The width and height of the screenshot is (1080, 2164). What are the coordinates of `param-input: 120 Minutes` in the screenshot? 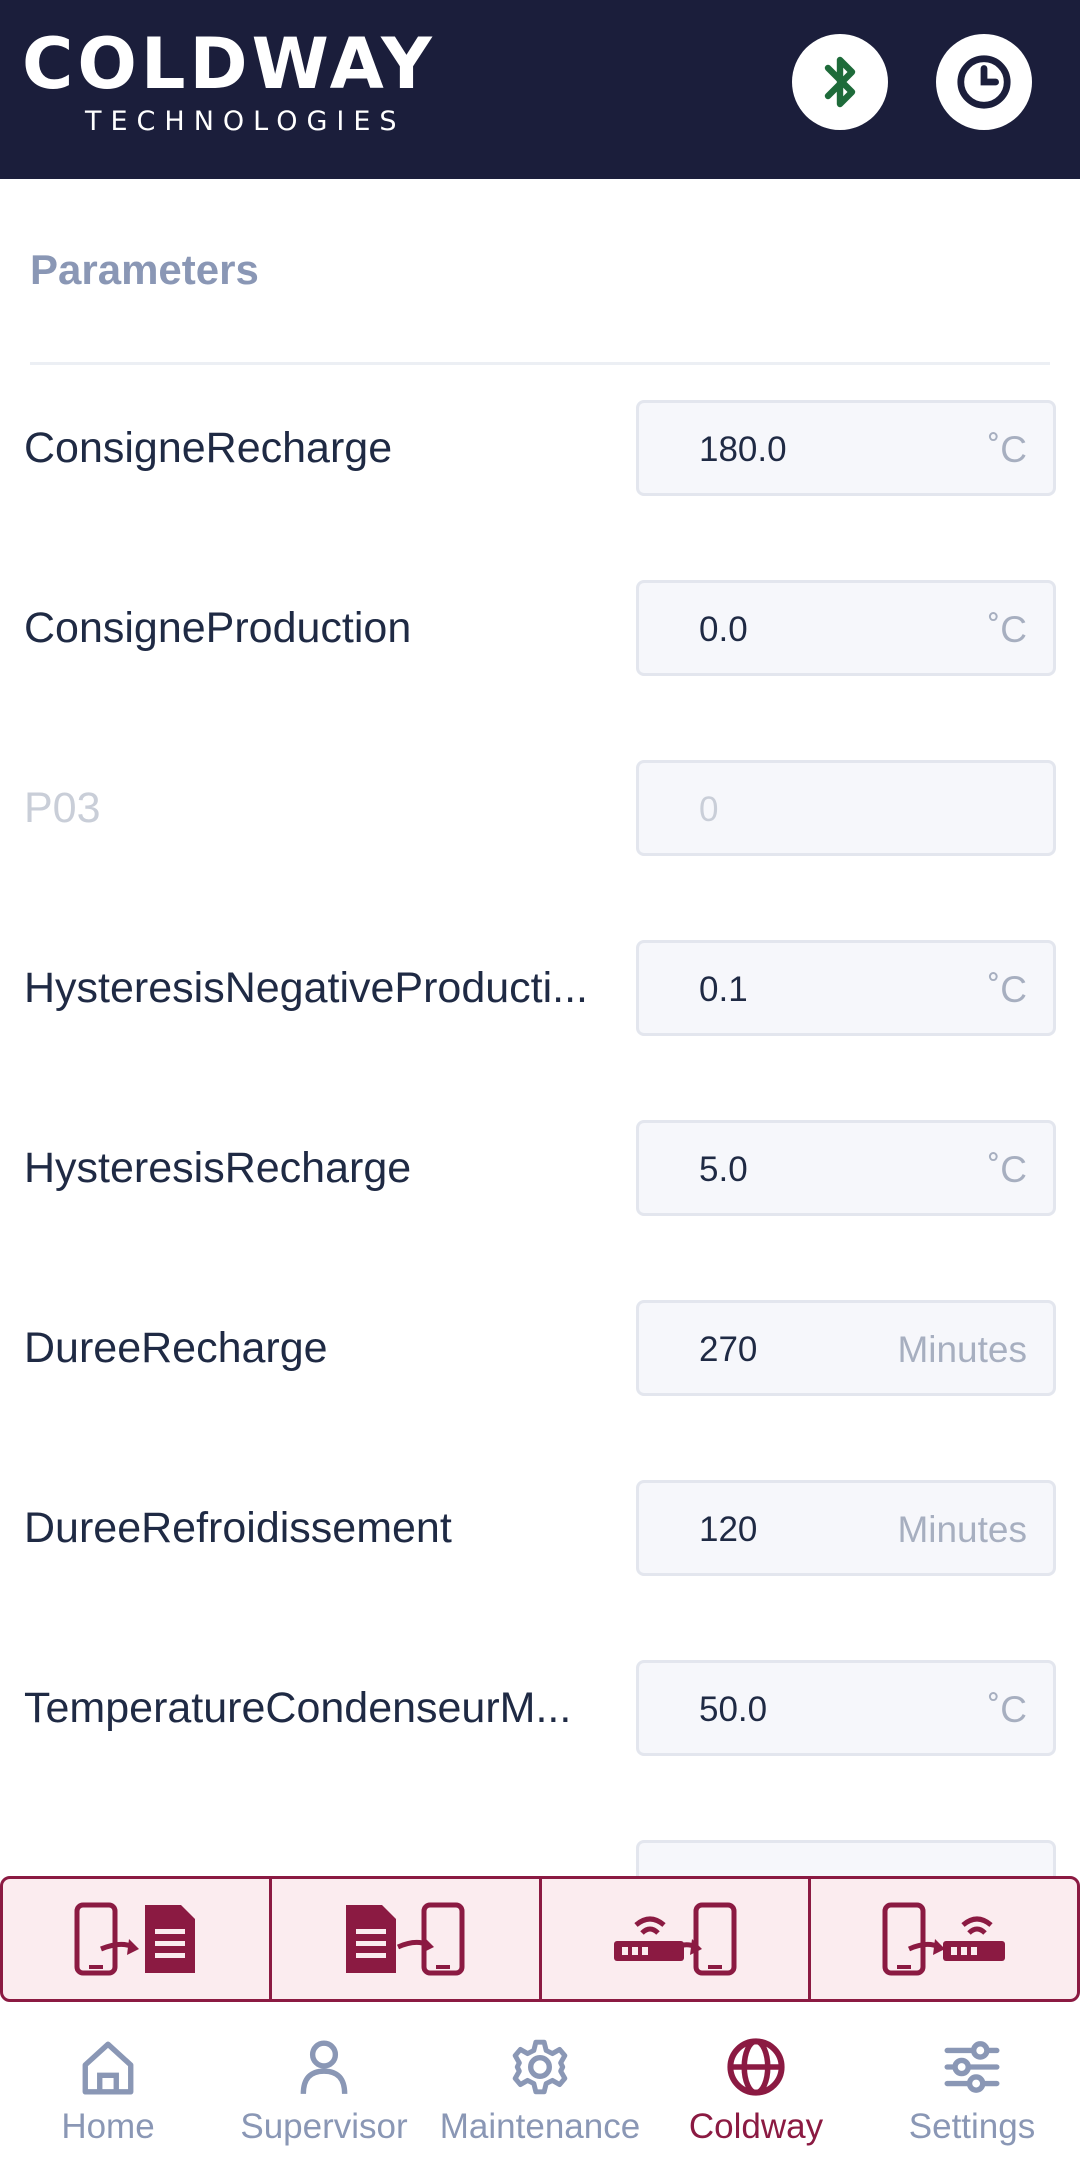 It's located at (846, 1528).